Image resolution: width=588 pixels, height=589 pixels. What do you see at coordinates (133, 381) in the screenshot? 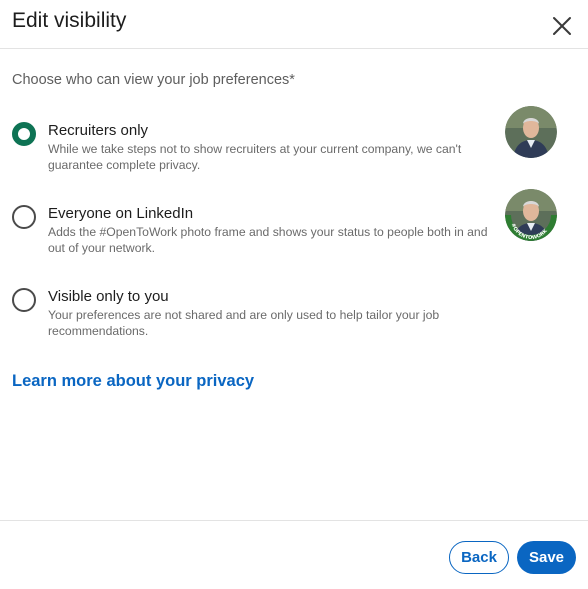
I see `learn-more-privacy-link: Learn more about your privacy` at bounding box center [133, 381].